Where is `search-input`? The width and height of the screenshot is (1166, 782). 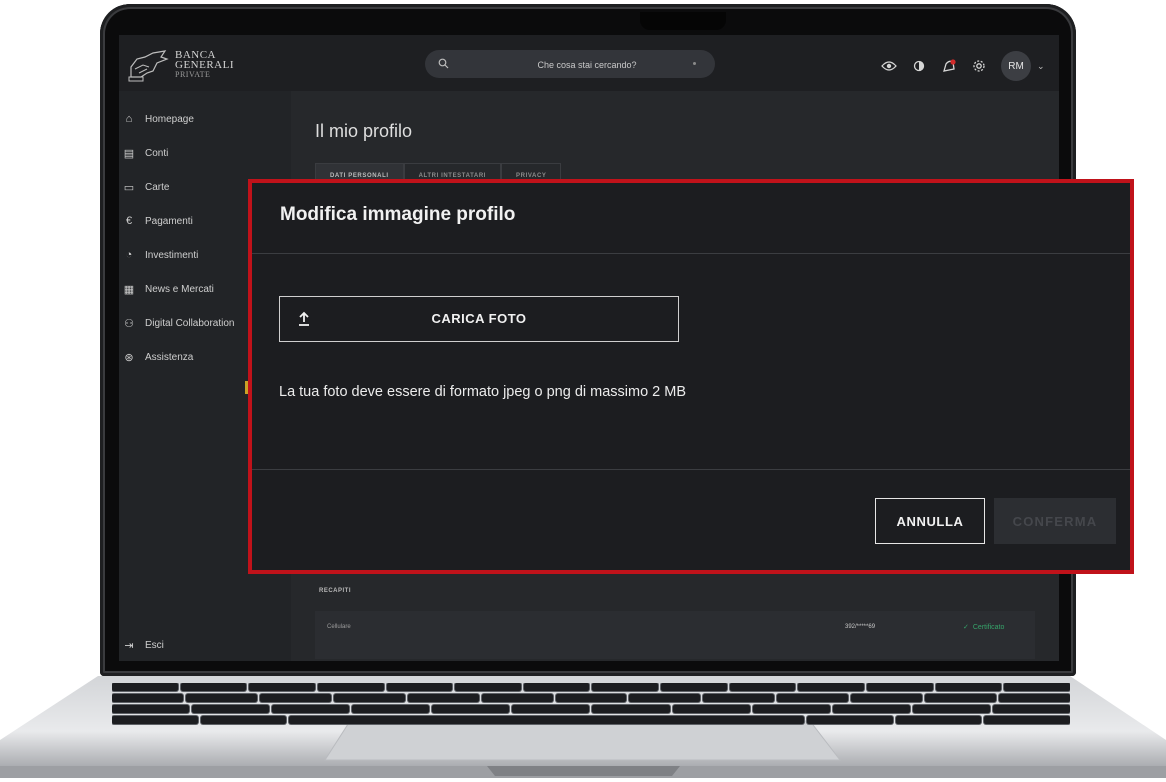 search-input is located at coordinates (587, 65).